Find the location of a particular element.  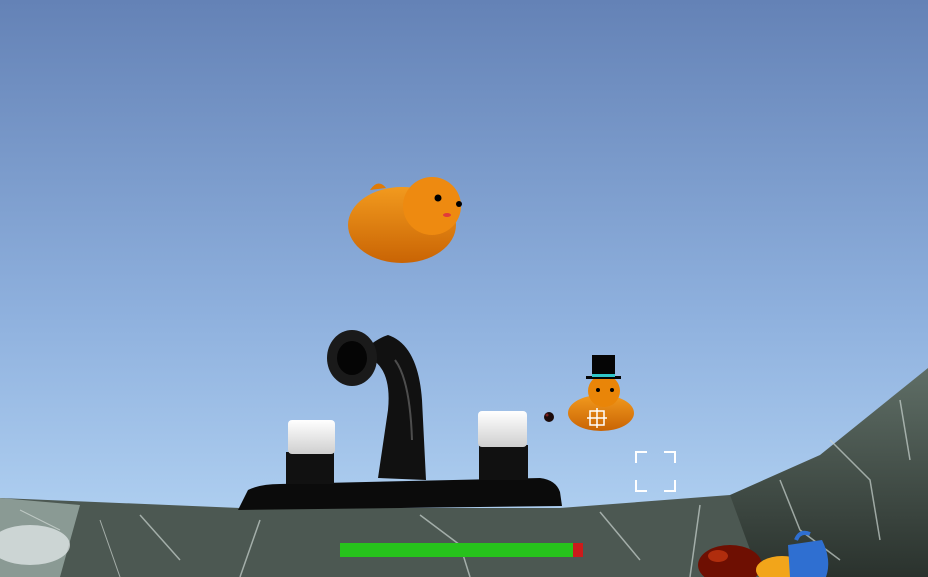

health-bar-fill is located at coordinates (457, 550).